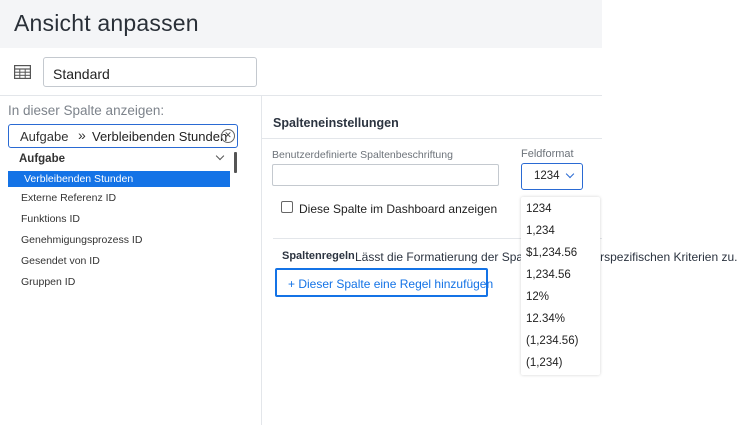 This screenshot has height=425, width=750. What do you see at coordinates (318, 256) in the screenshot?
I see `column-rules-title: Spaltenregeln` at bounding box center [318, 256].